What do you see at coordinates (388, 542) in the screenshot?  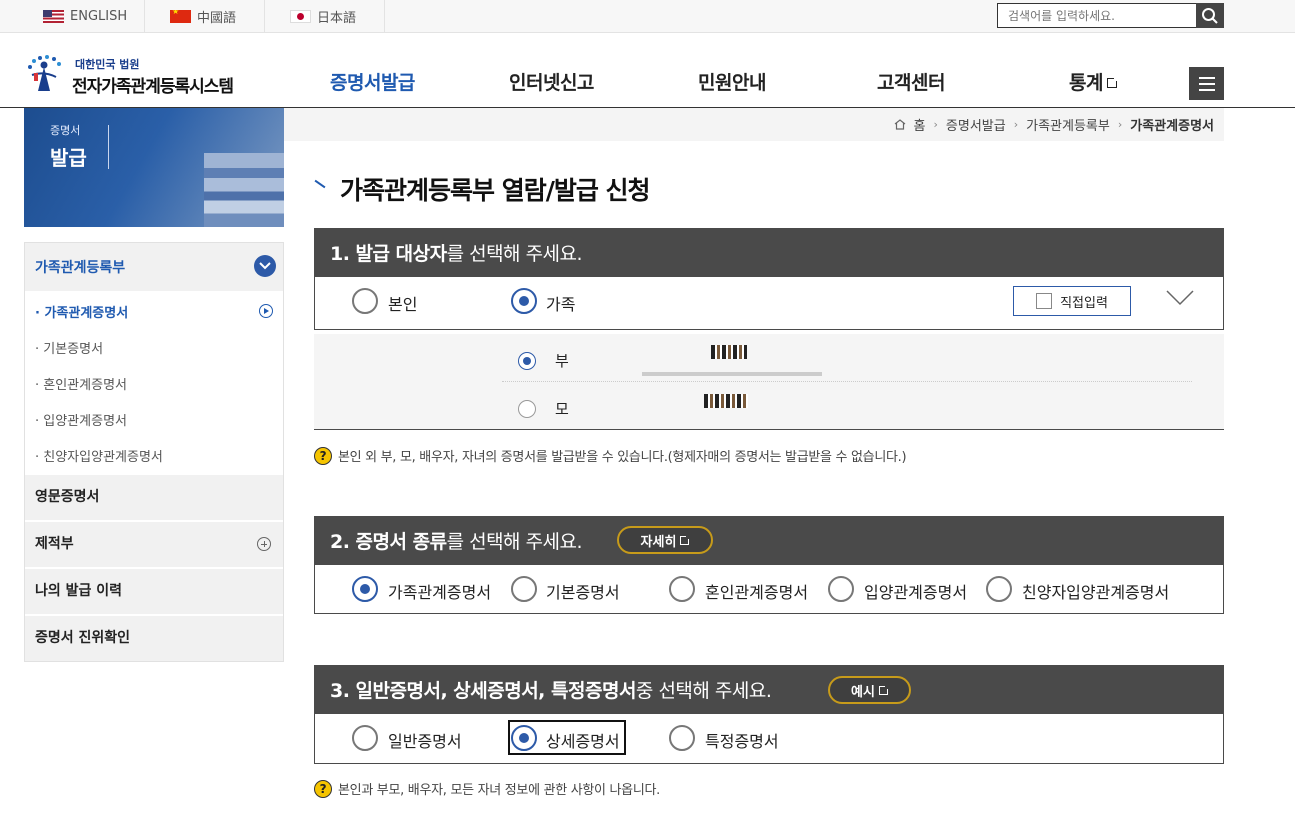 I see `section2-header-bold: 2. 증명서 종류` at bounding box center [388, 542].